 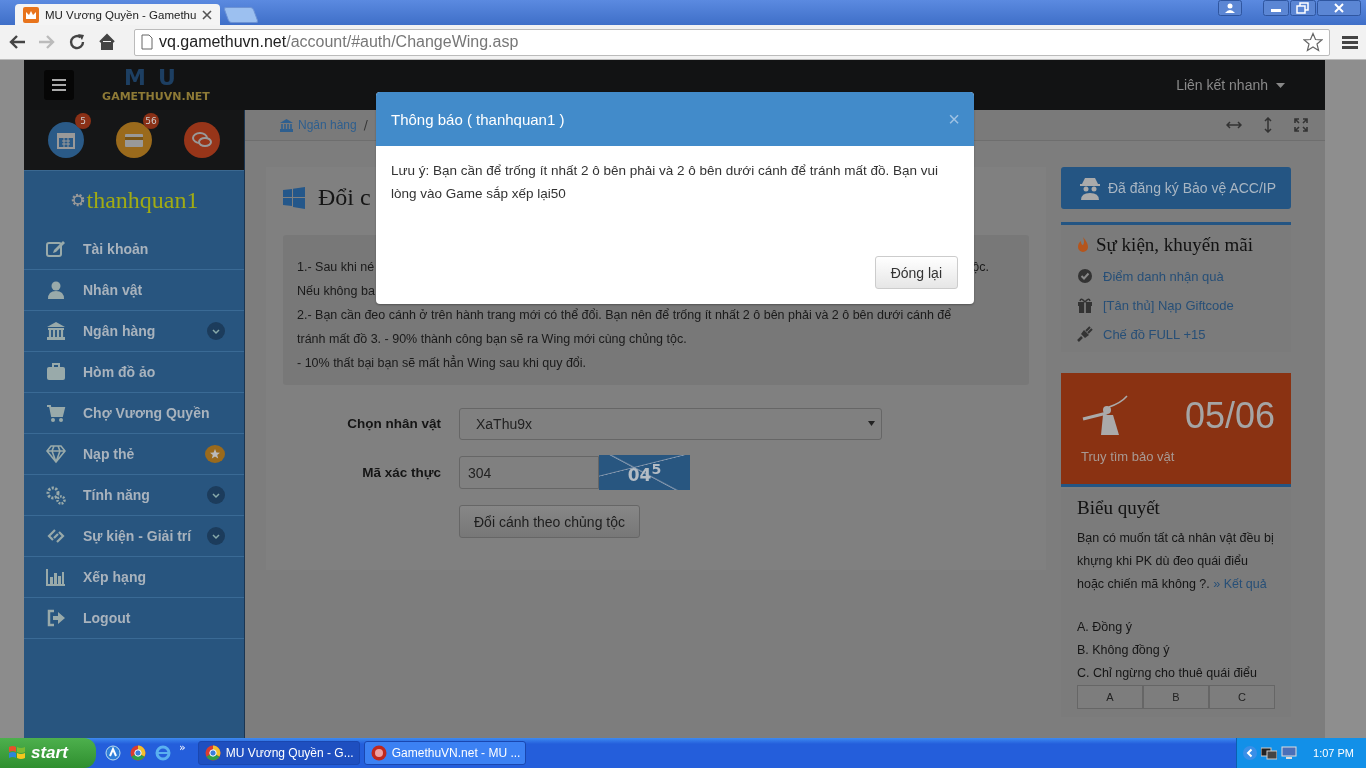 What do you see at coordinates (1230, 85) in the screenshot?
I see `quick-links-dropdown: Liên kết nhanh` at bounding box center [1230, 85].